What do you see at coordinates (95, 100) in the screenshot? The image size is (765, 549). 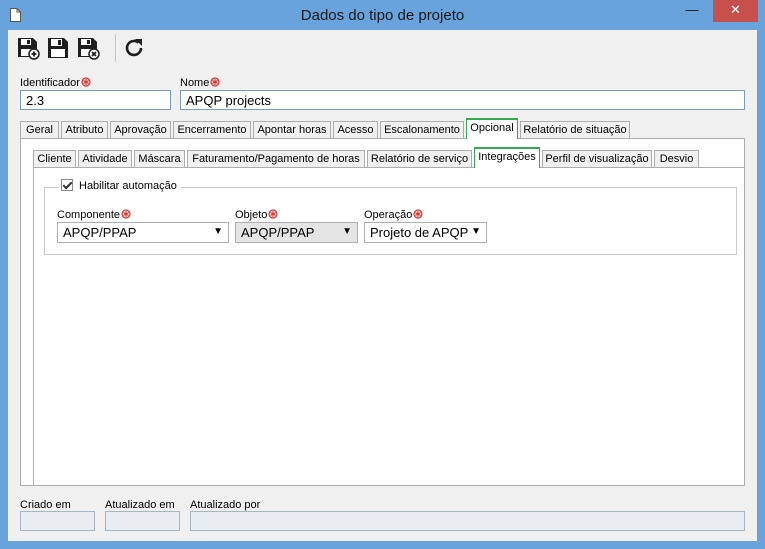 I see `identificador-field: 2.3` at bounding box center [95, 100].